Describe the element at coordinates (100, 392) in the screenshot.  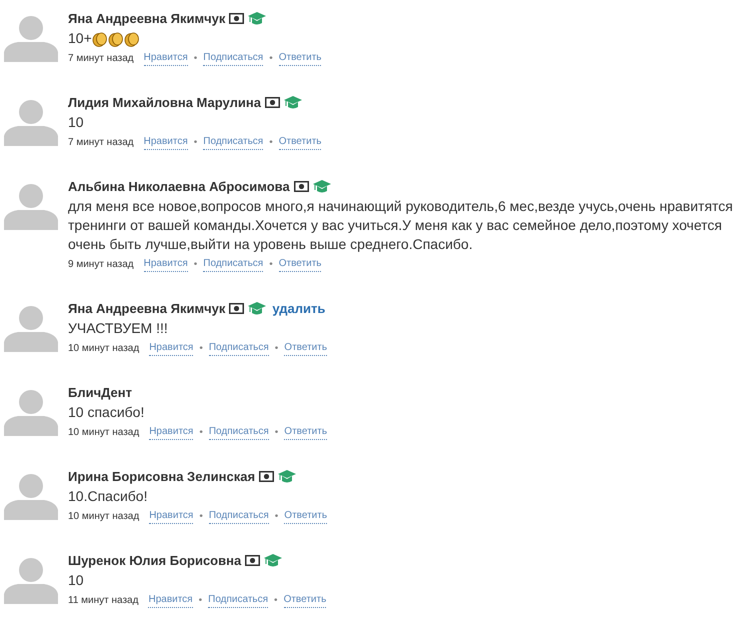
I see `author-name: БличДент` at that location.